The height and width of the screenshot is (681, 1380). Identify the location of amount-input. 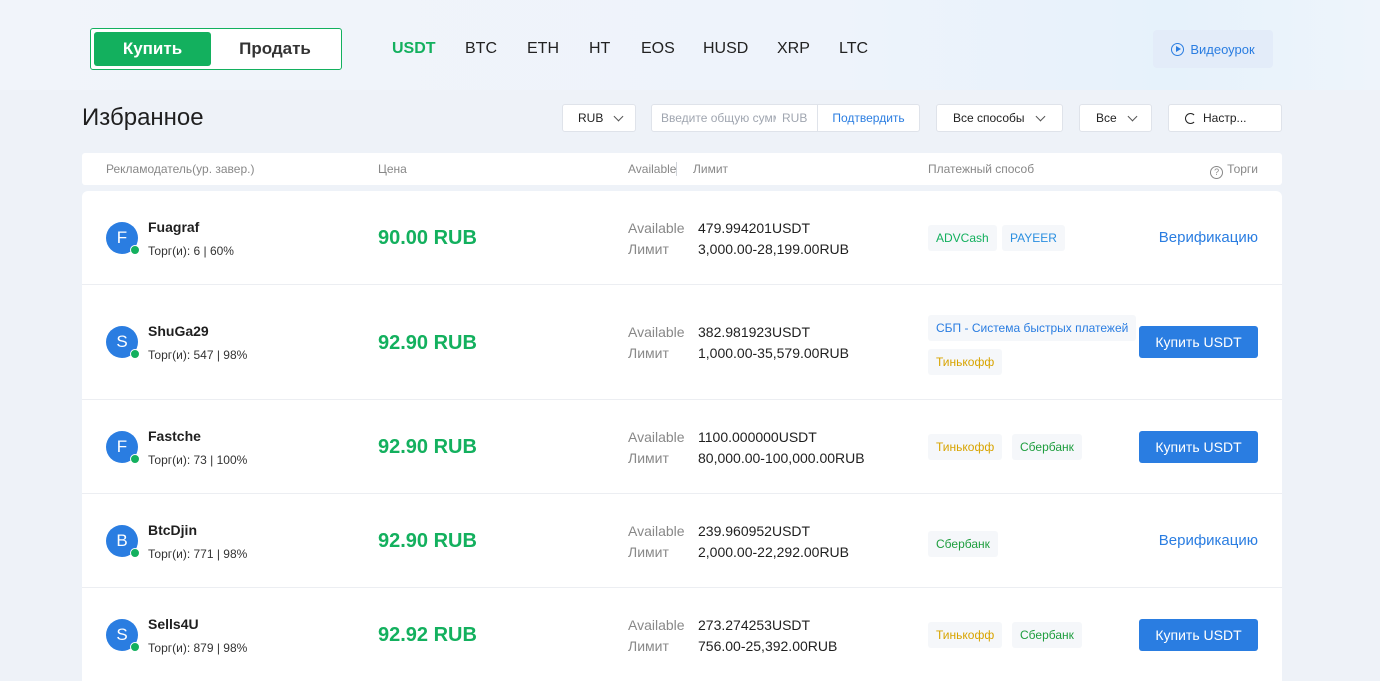
(714, 118).